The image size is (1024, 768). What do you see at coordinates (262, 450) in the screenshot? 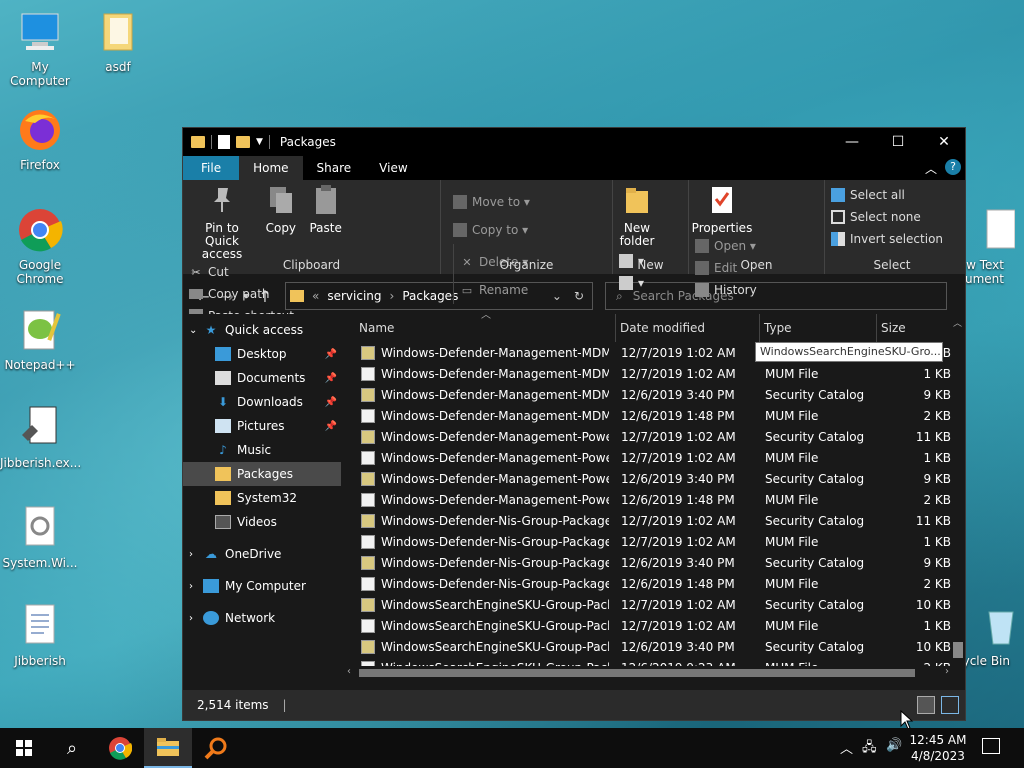
I see `nav-item-music: ♪ Music` at bounding box center [262, 450].